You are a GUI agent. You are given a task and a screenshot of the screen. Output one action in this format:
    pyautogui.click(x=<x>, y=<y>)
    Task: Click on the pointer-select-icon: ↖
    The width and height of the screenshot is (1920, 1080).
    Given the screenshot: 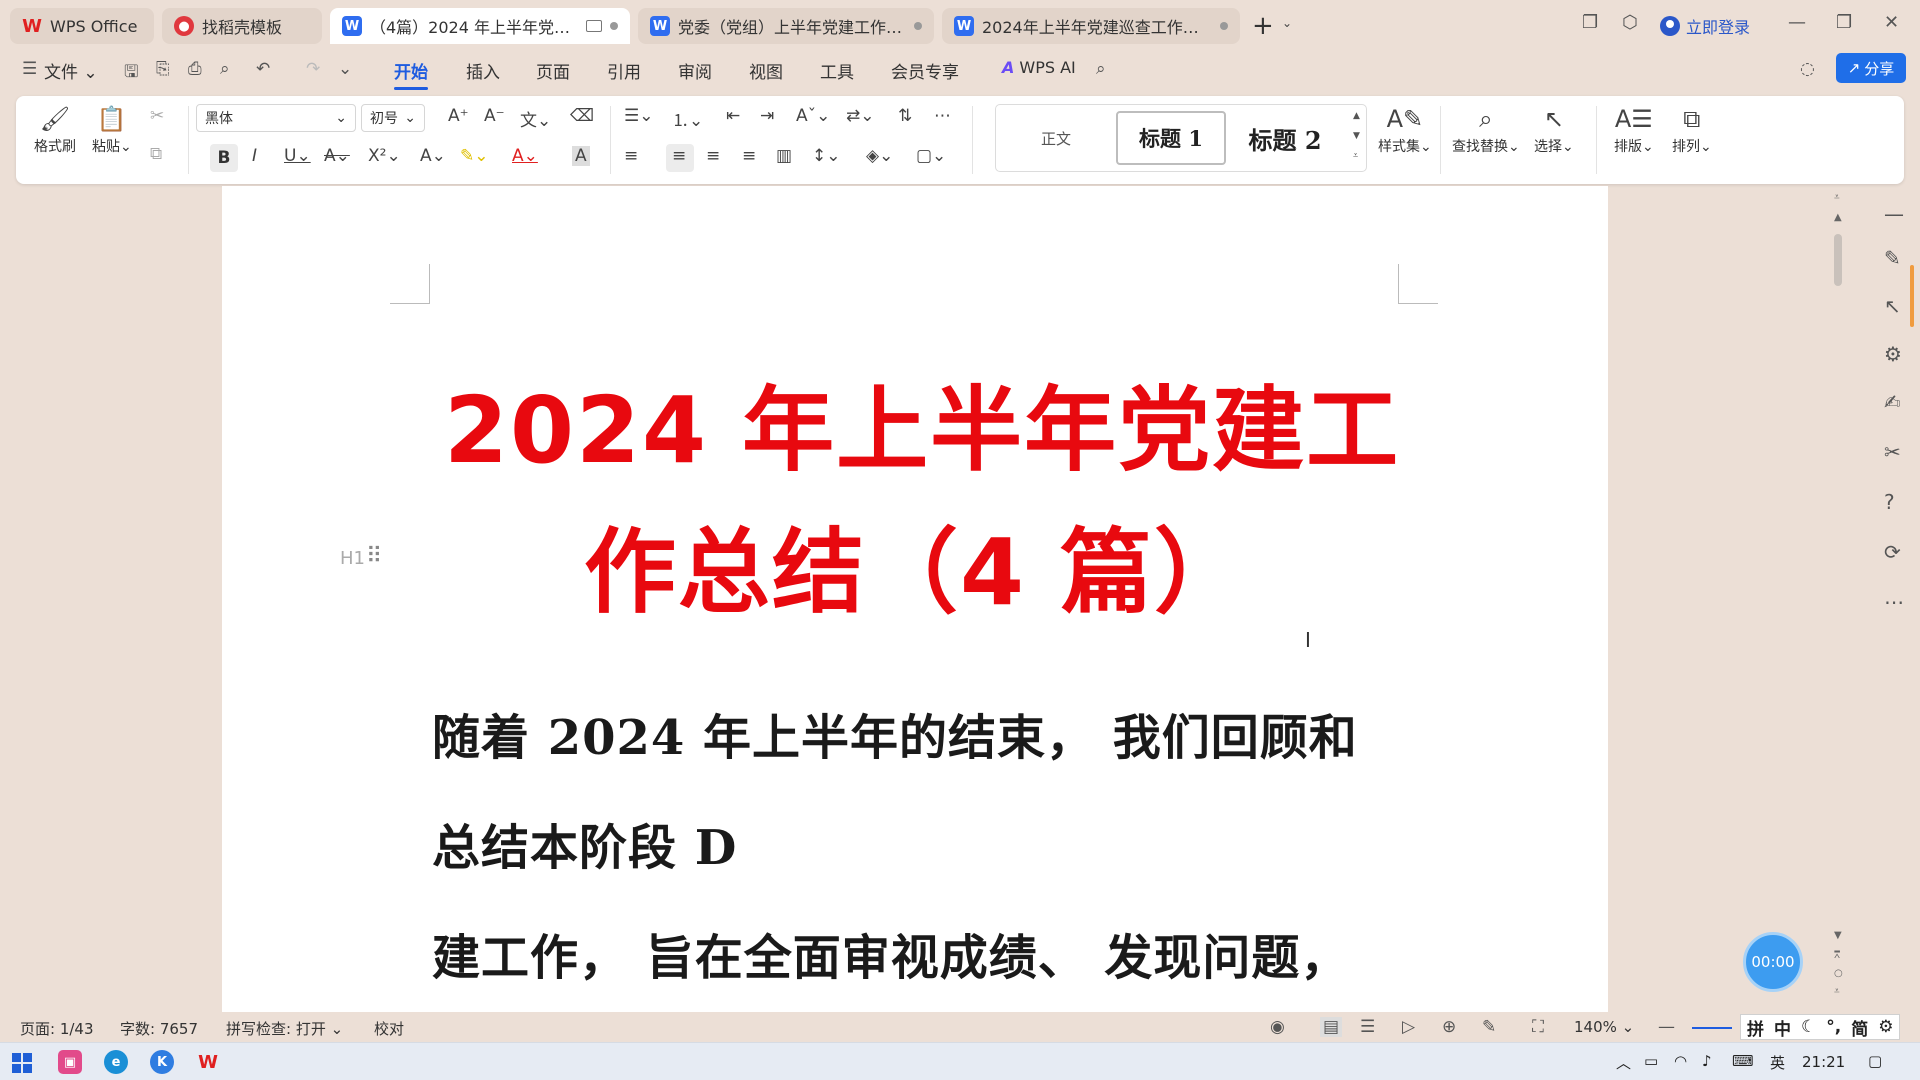 What is the action you would take?
    pyautogui.click(x=1892, y=306)
    